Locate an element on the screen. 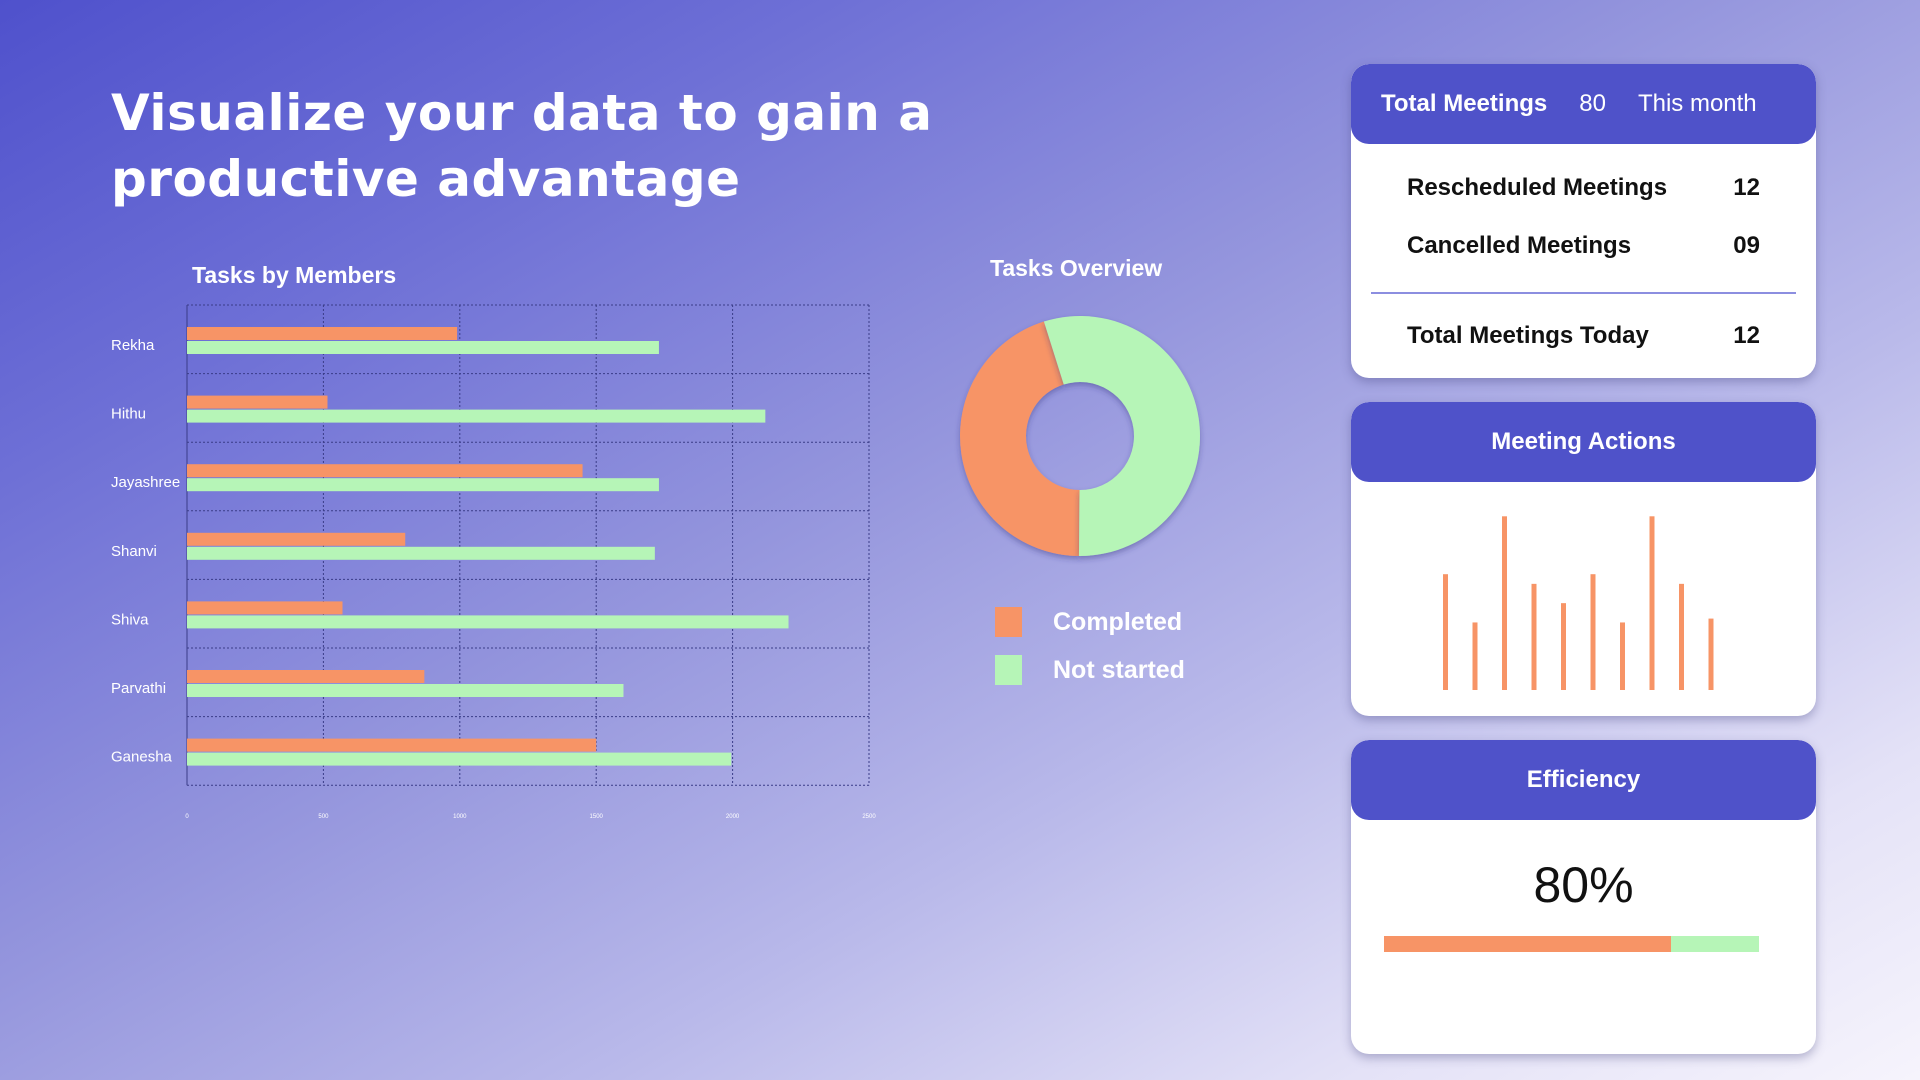 The width and height of the screenshot is (1920, 1080). cancelled-label: Cancelled Meetings is located at coordinates (1519, 245).